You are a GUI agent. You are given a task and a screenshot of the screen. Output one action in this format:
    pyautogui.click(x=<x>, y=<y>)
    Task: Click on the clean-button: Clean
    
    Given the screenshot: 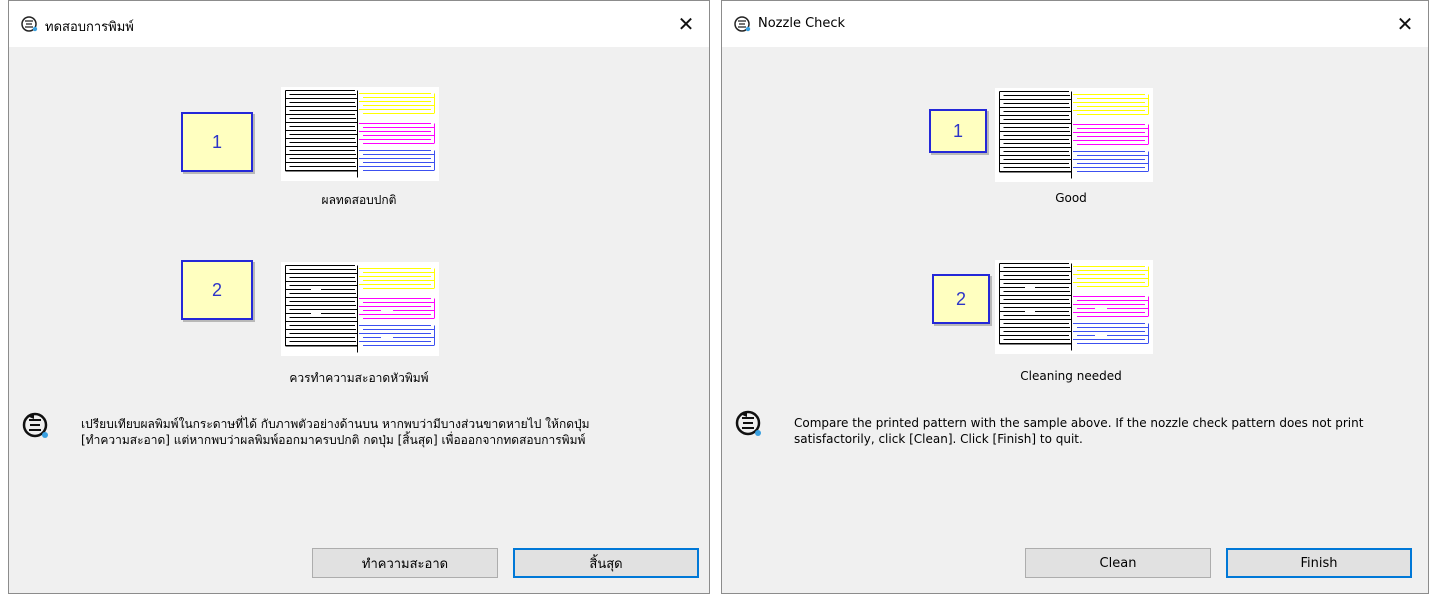 What is the action you would take?
    pyautogui.click(x=1118, y=563)
    